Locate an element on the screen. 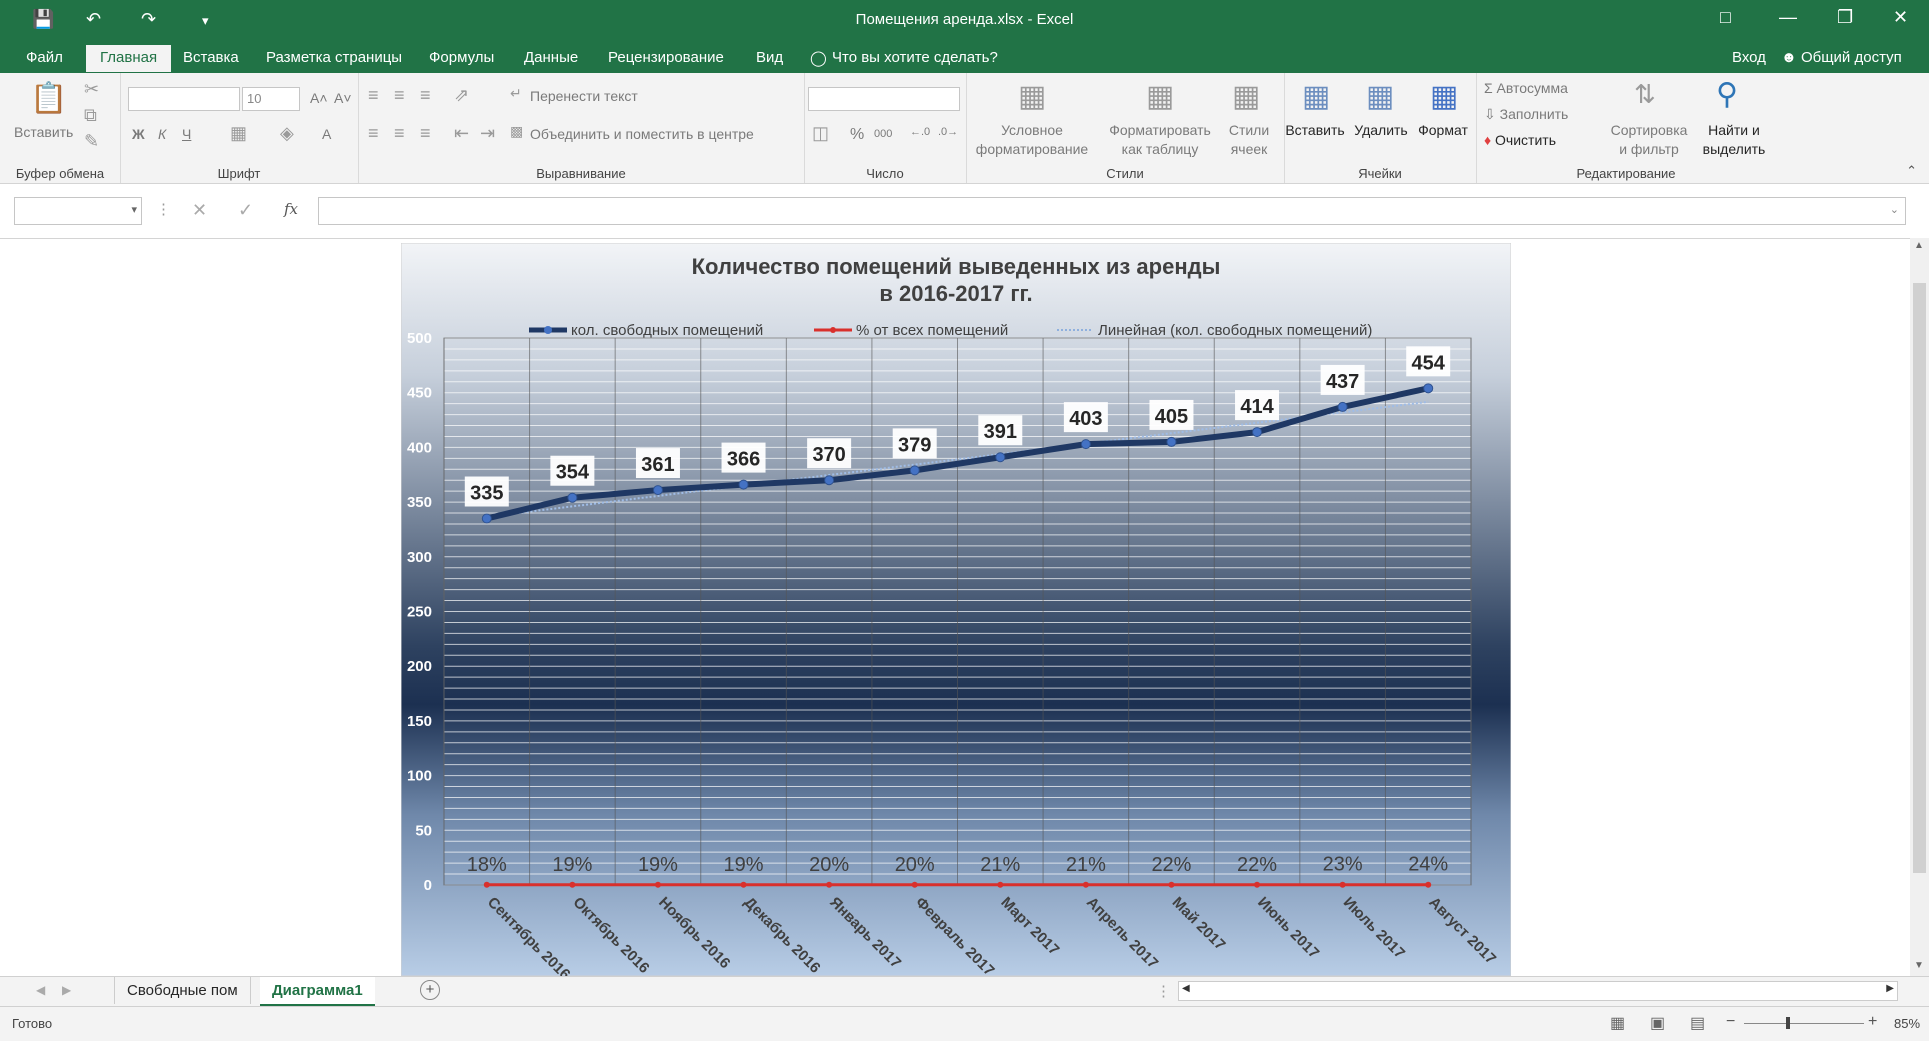  hscroll-left-icon: ◀ is located at coordinates (1186, 988).